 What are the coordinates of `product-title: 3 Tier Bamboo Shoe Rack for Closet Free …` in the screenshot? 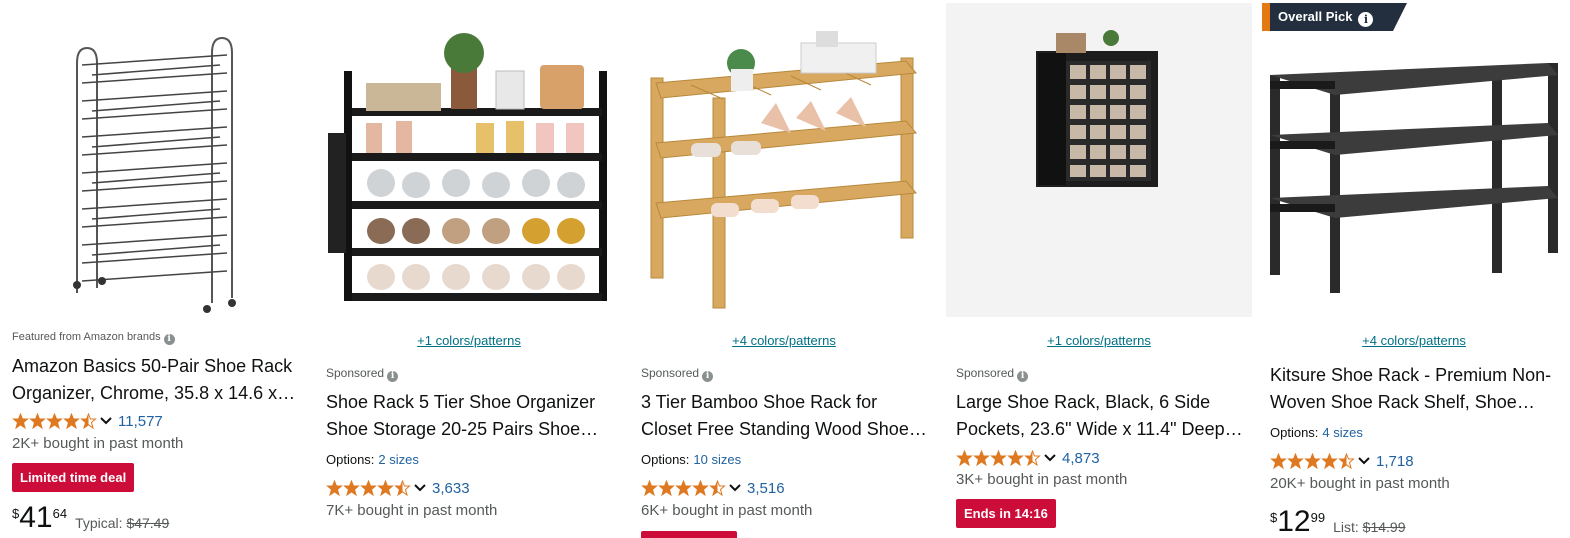 It's located at (786, 416).